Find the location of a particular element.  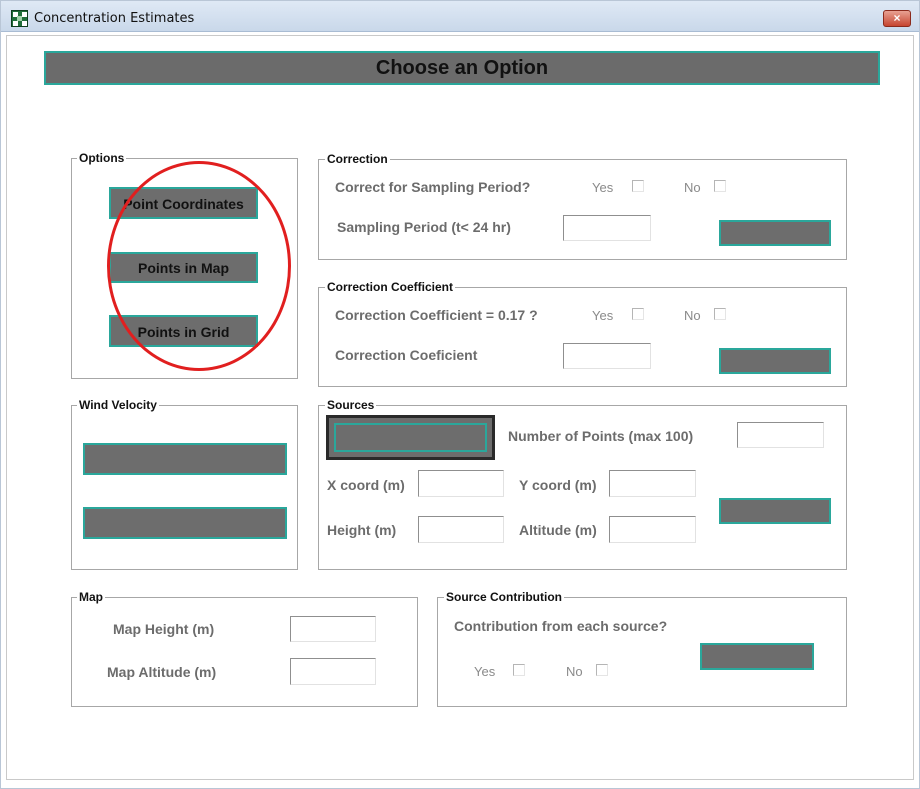

contribution-yes-checkbox is located at coordinates (519, 670).